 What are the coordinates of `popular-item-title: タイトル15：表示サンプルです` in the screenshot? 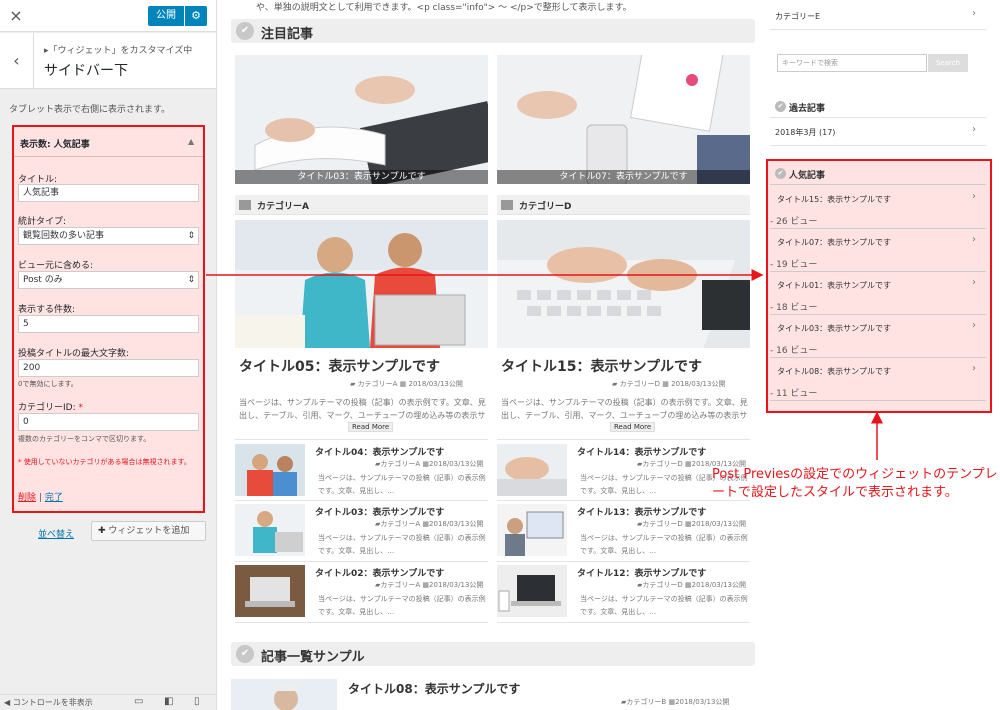 It's located at (834, 199).